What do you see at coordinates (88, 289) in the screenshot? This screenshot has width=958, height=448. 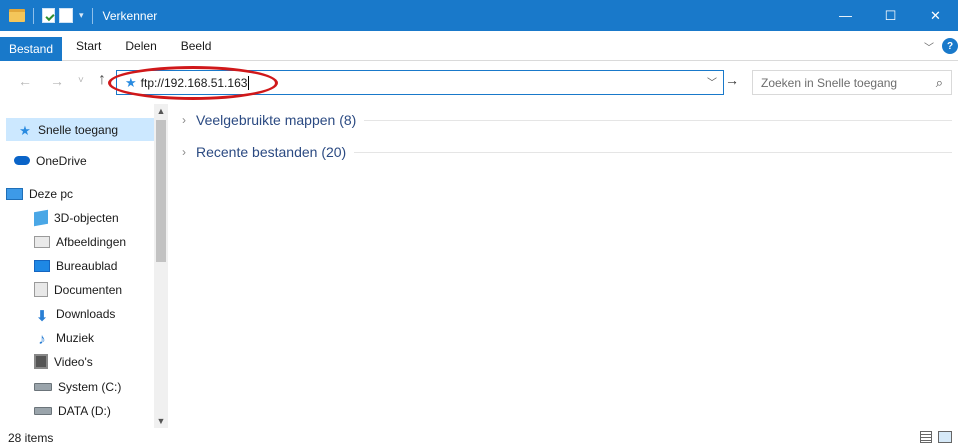 I see `sidebar-item-label: Documenten` at bounding box center [88, 289].